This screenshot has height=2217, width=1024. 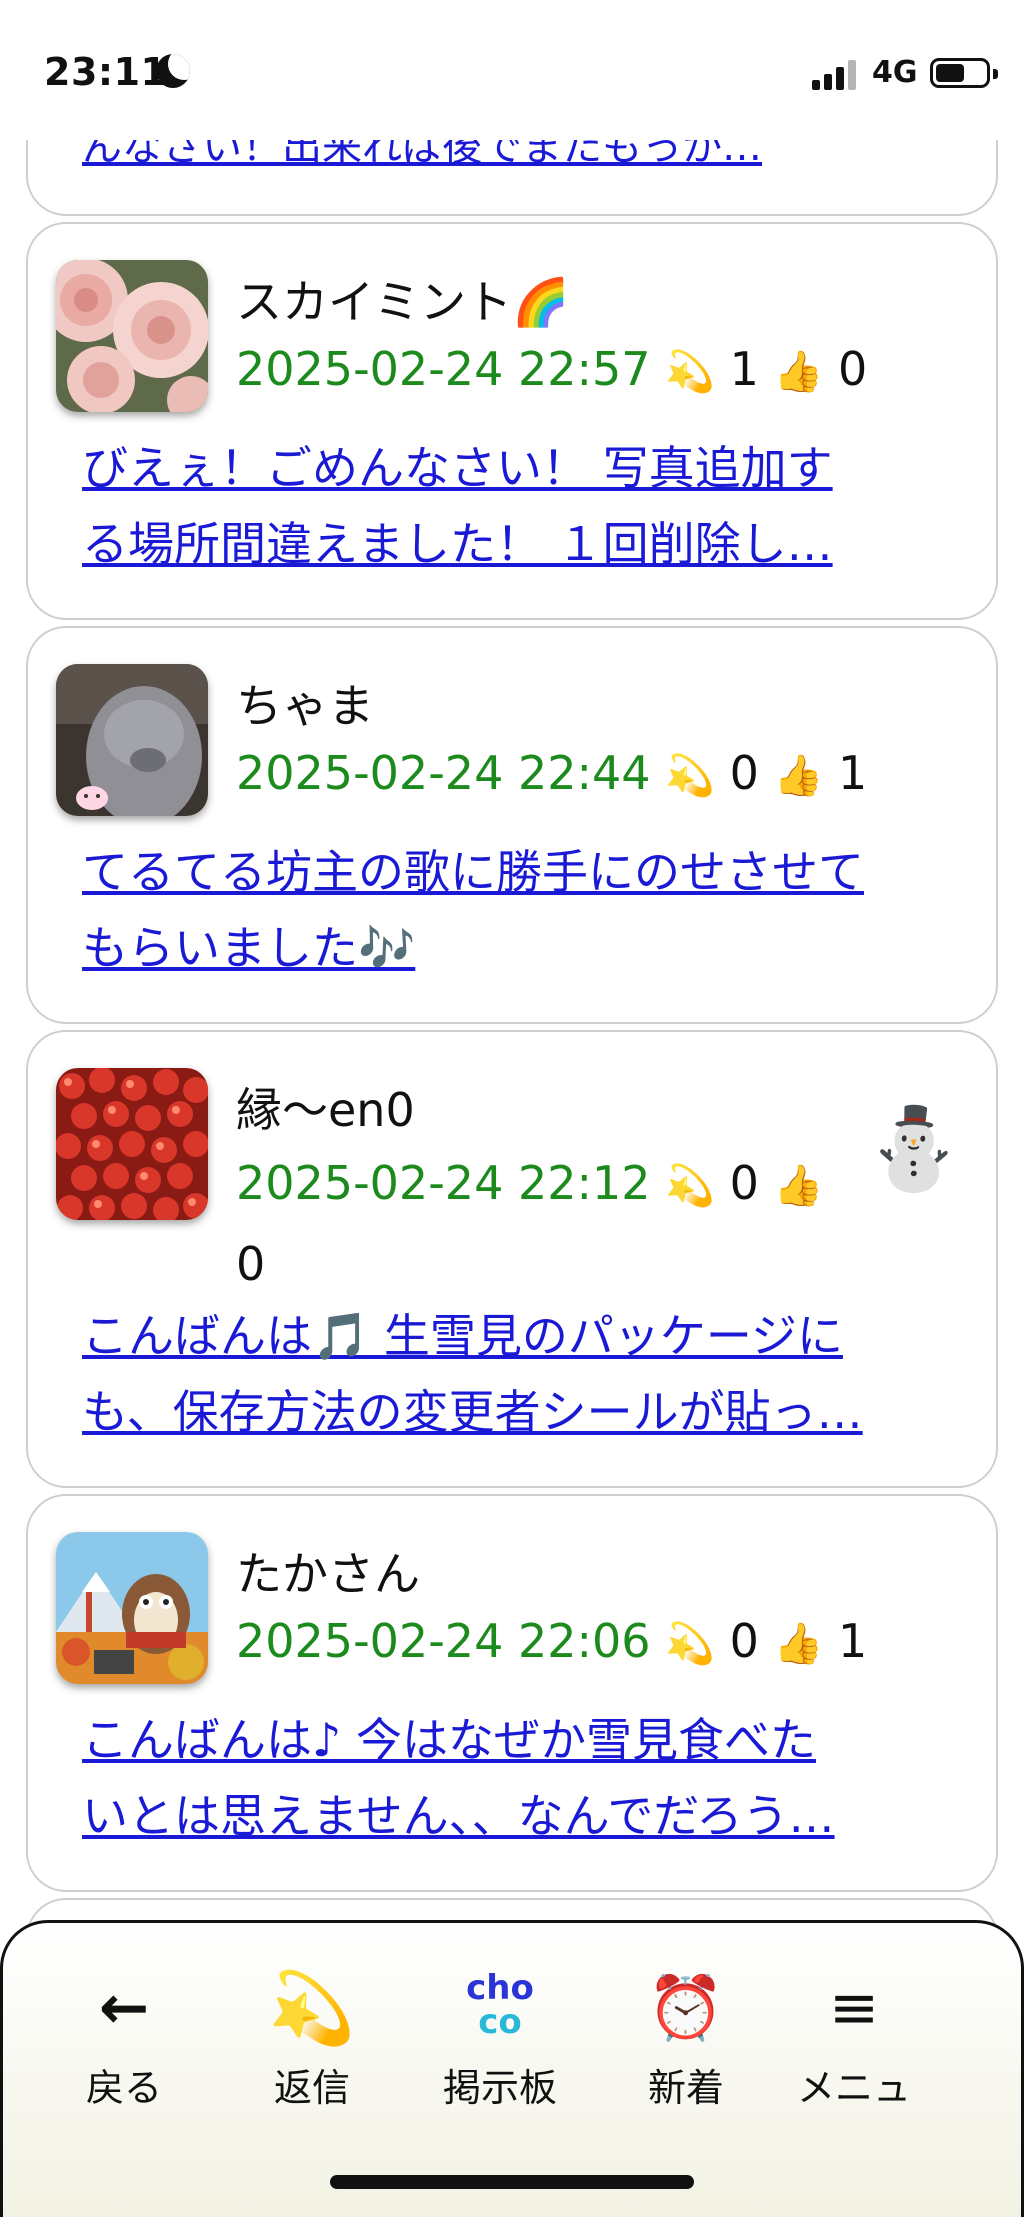 What do you see at coordinates (834, 74) in the screenshot?
I see `signal-icon` at bounding box center [834, 74].